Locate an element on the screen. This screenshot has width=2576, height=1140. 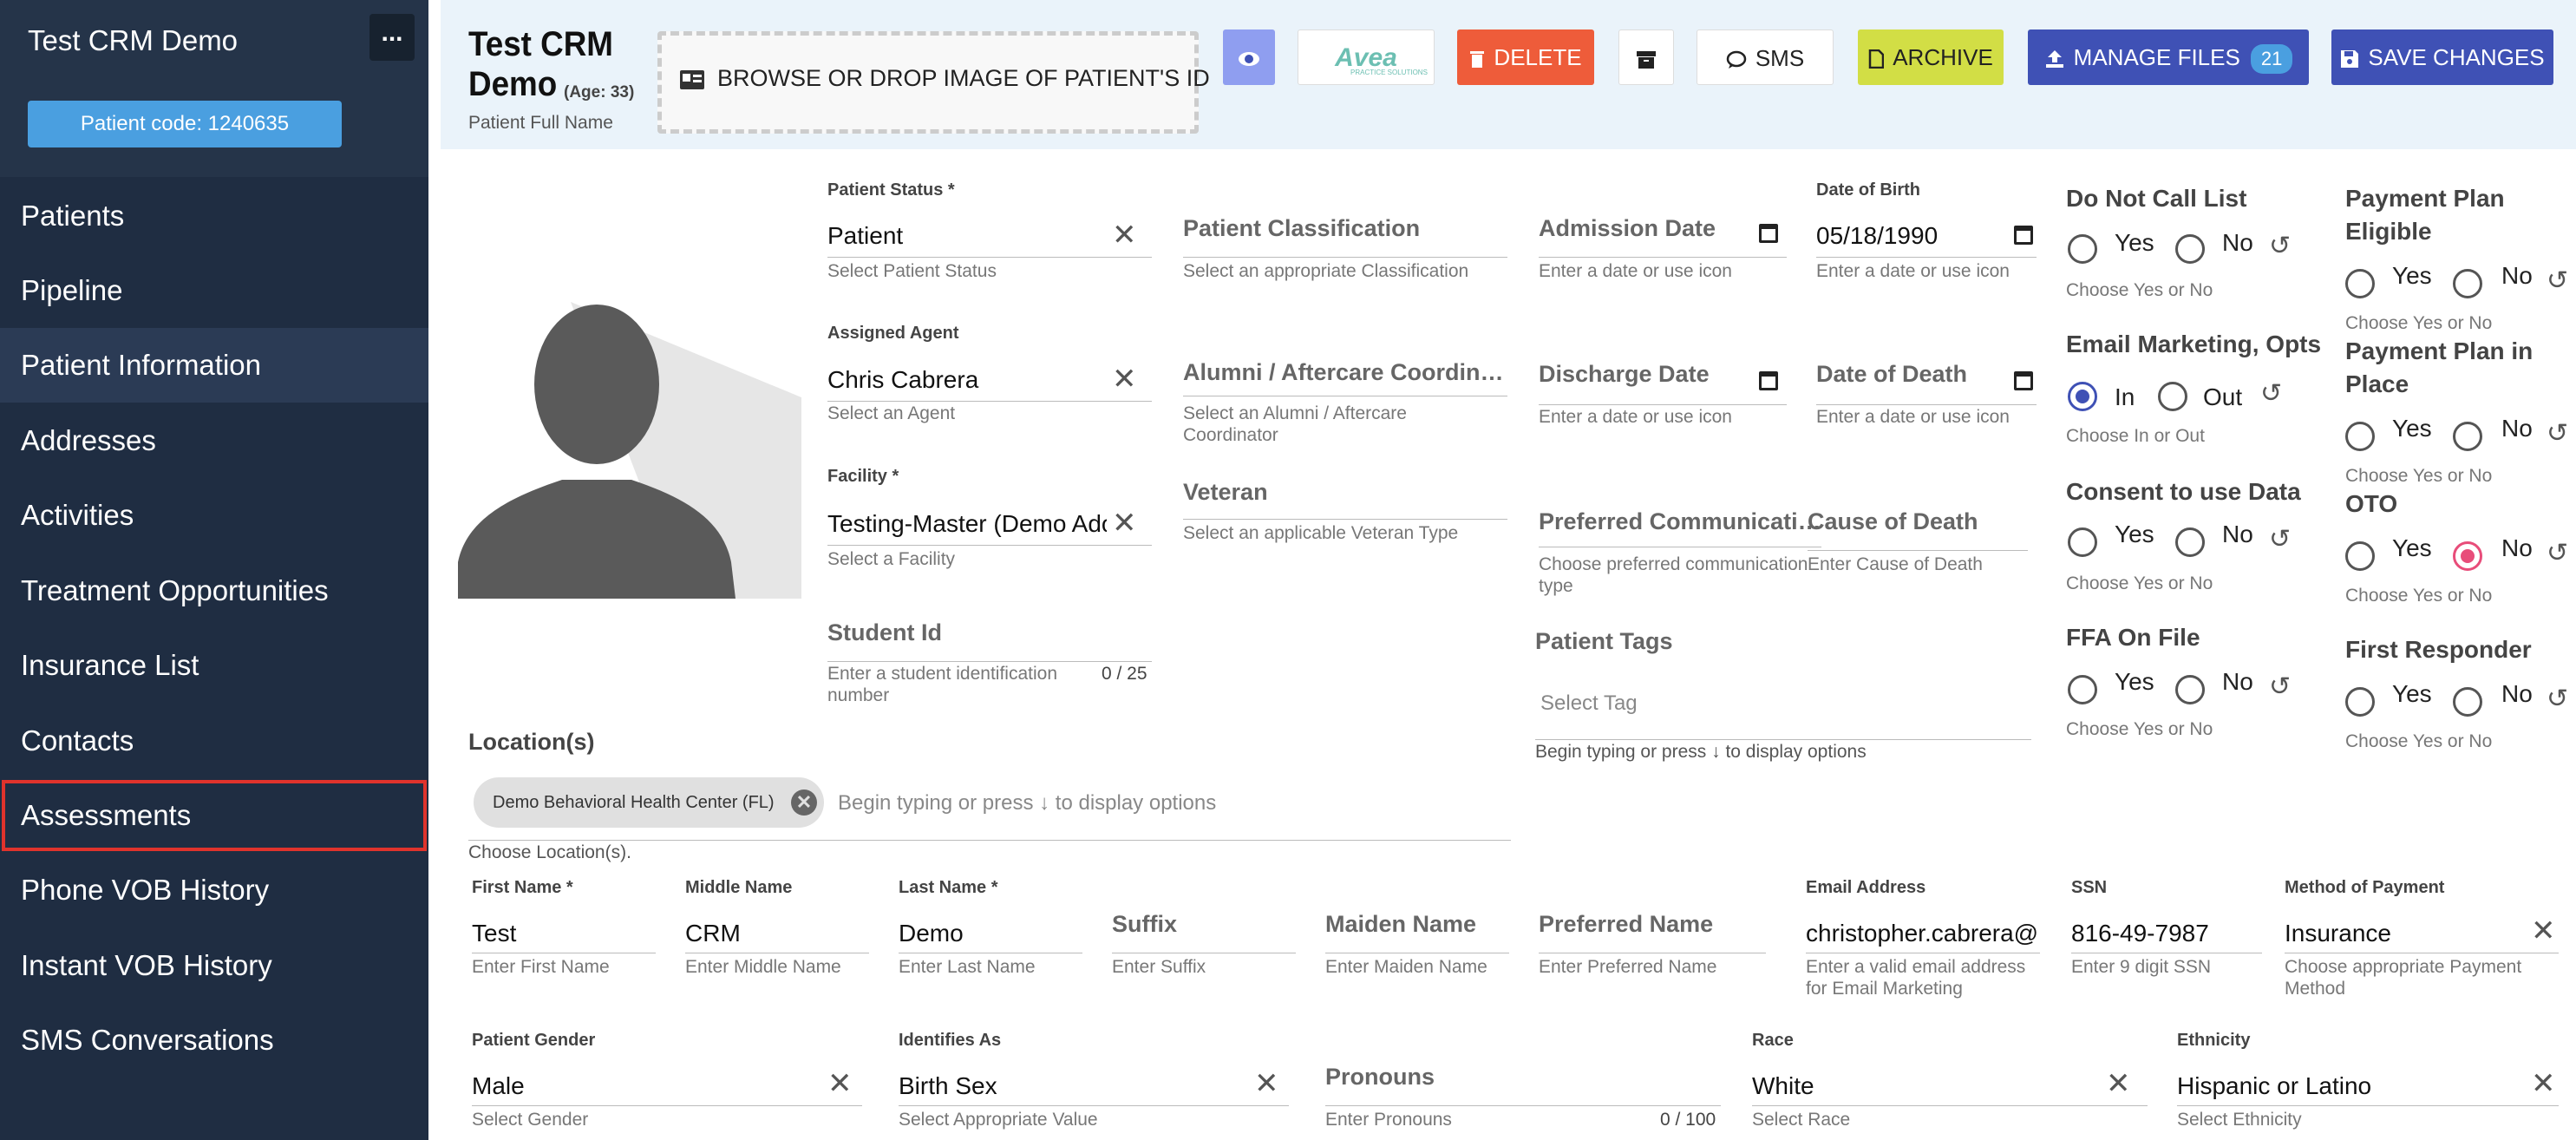
sidebar-item-patient-information: Patient Information is located at coordinates (214, 365).